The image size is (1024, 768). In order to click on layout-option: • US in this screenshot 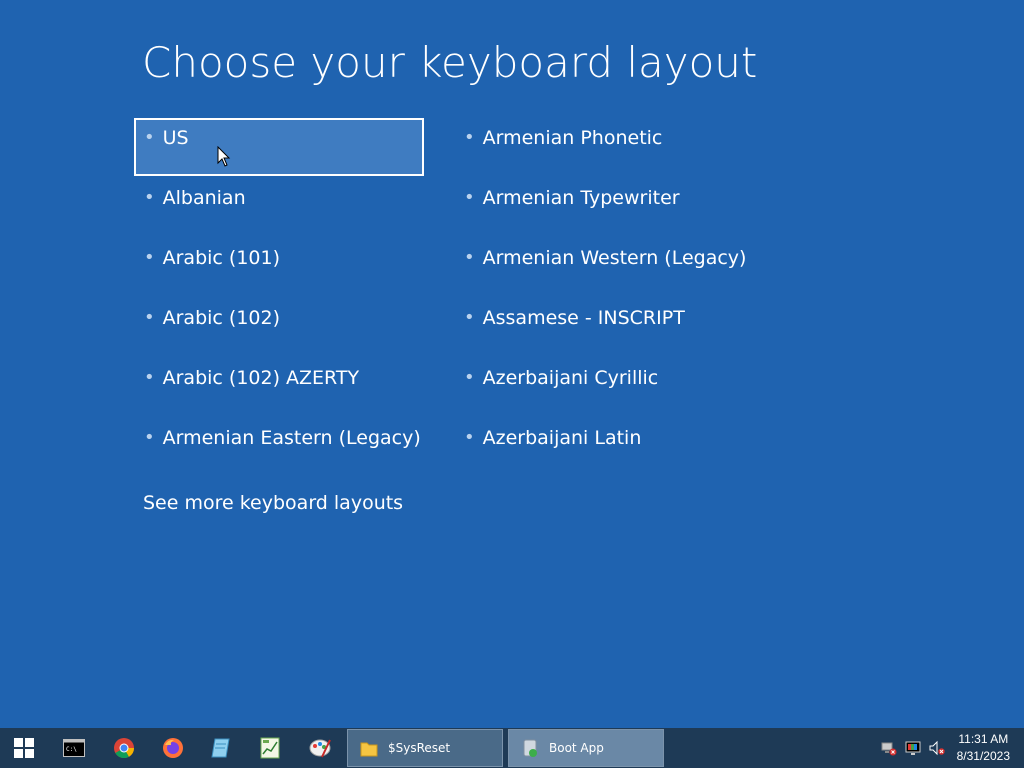, I will do `click(279, 147)`.